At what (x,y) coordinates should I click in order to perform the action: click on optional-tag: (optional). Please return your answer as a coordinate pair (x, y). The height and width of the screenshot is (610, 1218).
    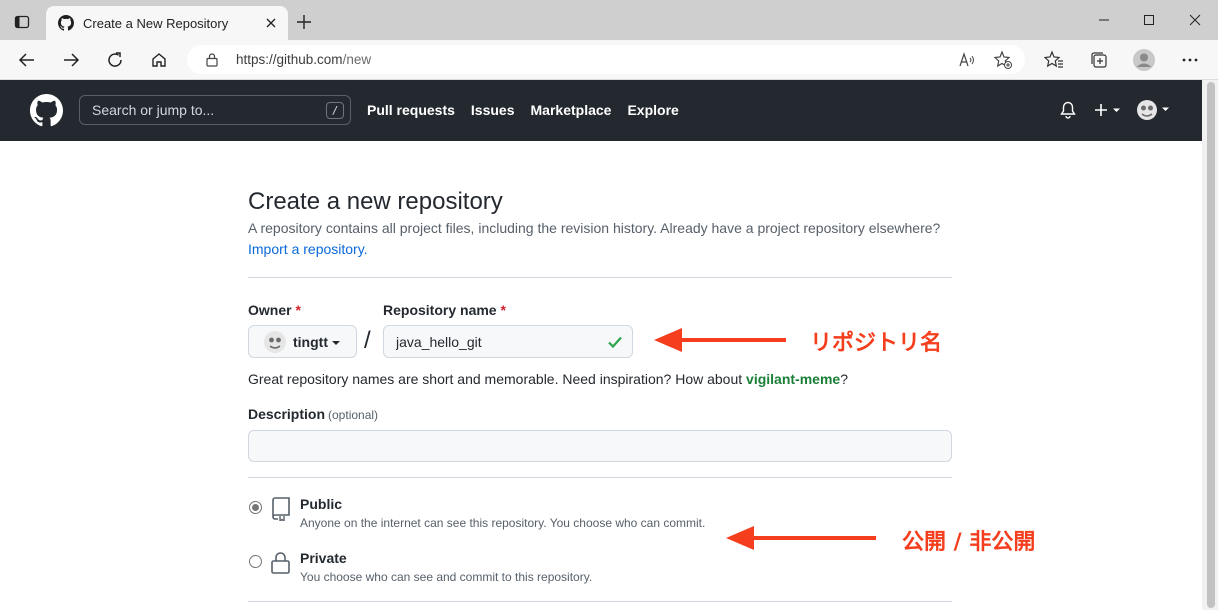
    Looking at the image, I should click on (353, 415).